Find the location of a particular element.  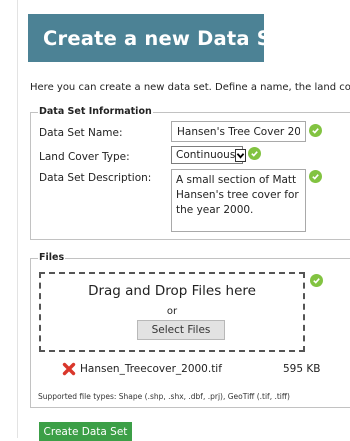

data-set-name-label: Data Set Name: is located at coordinates (81, 133).